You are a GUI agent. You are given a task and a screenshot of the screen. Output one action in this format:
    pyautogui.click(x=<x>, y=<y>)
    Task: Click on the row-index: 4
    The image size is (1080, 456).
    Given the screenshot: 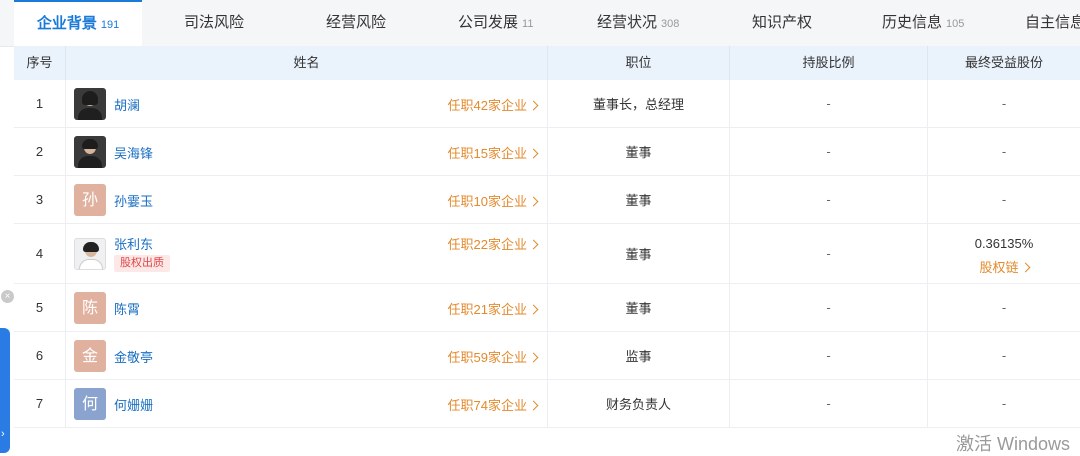 What is the action you would take?
    pyautogui.click(x=40, y=253)
    